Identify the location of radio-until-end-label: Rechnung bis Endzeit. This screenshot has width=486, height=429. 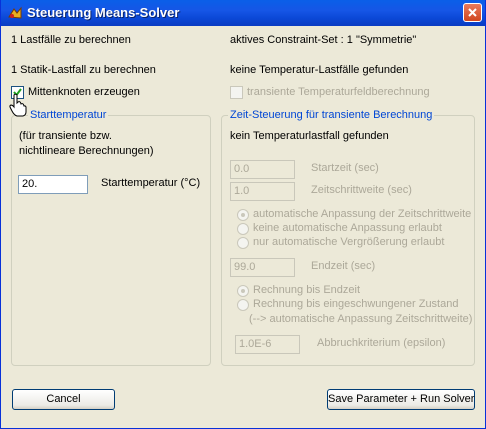
(306, 290).